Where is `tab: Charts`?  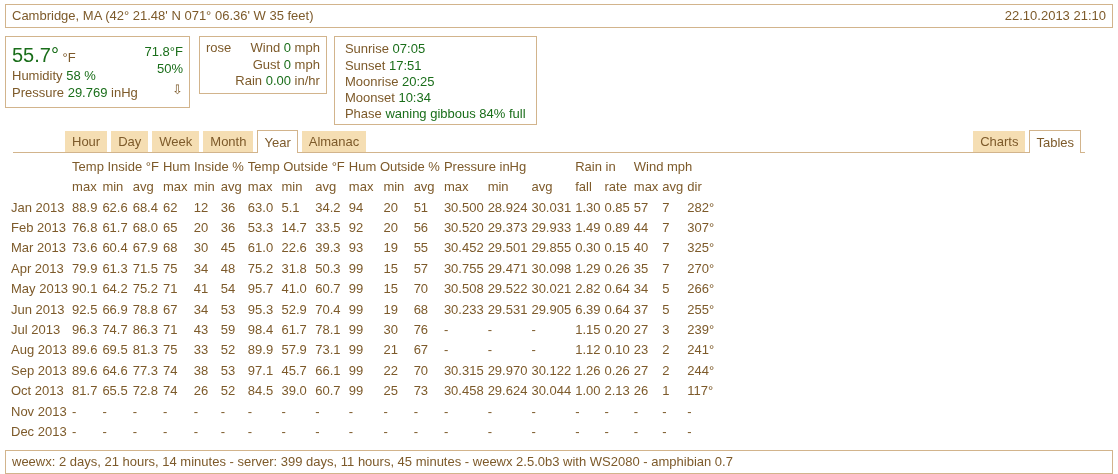 tab: Charts is located at coordinates (999, 141).